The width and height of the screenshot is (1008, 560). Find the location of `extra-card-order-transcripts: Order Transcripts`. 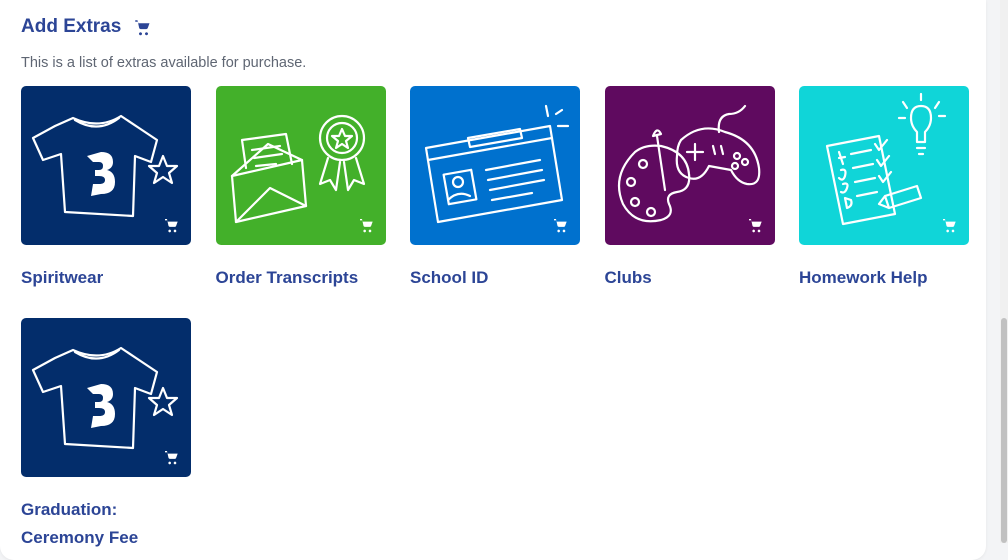

extra-card-order-transcripts: Order Transcripts is located at coordinates (300, 189).